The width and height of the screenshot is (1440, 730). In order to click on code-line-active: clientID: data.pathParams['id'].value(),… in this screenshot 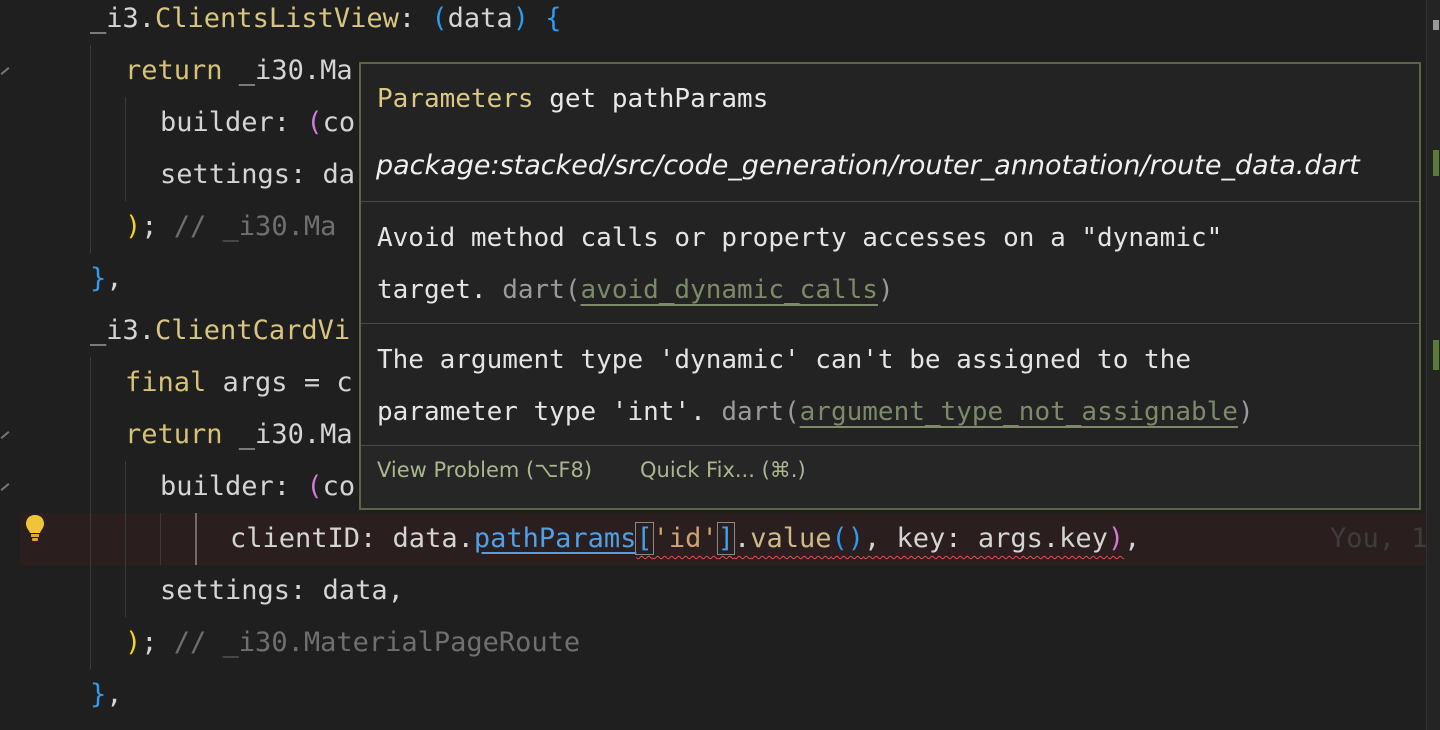, I will do `click(723, 539)`.